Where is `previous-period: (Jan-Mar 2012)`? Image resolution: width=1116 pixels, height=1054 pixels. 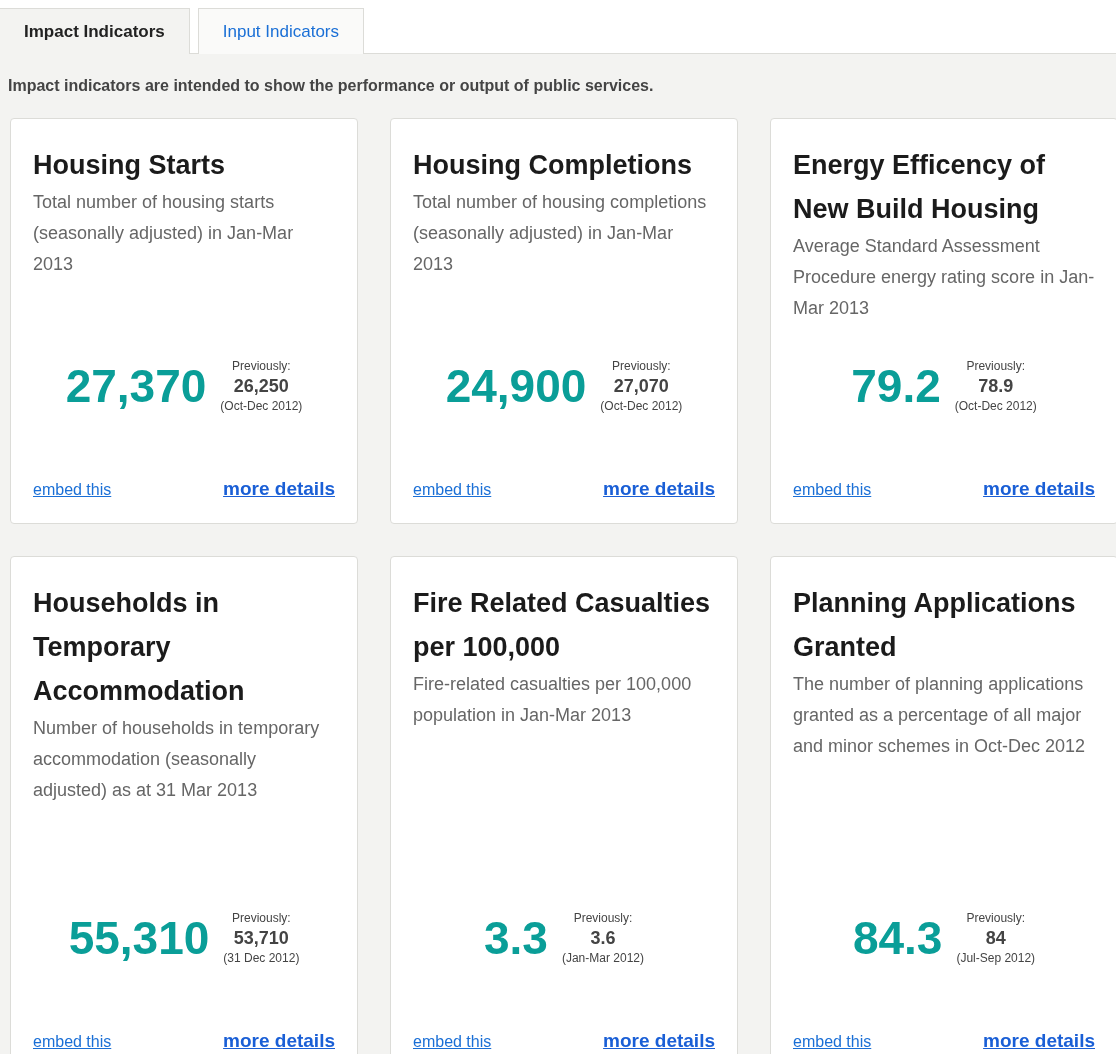 previous-period: (Jan-Mar 2012) is located at coordinates (602, 958).